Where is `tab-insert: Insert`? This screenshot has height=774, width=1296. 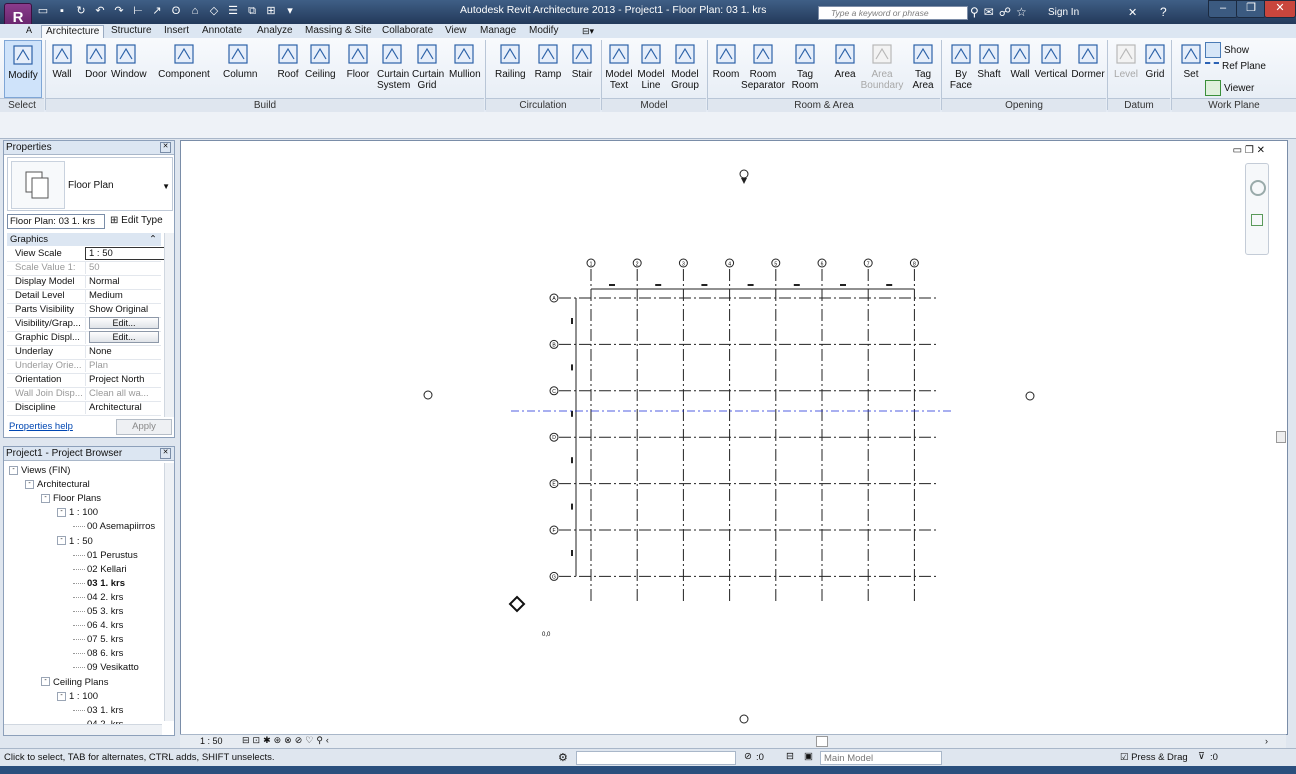 tab-insert: Insert is located at coordinates (176, 31).